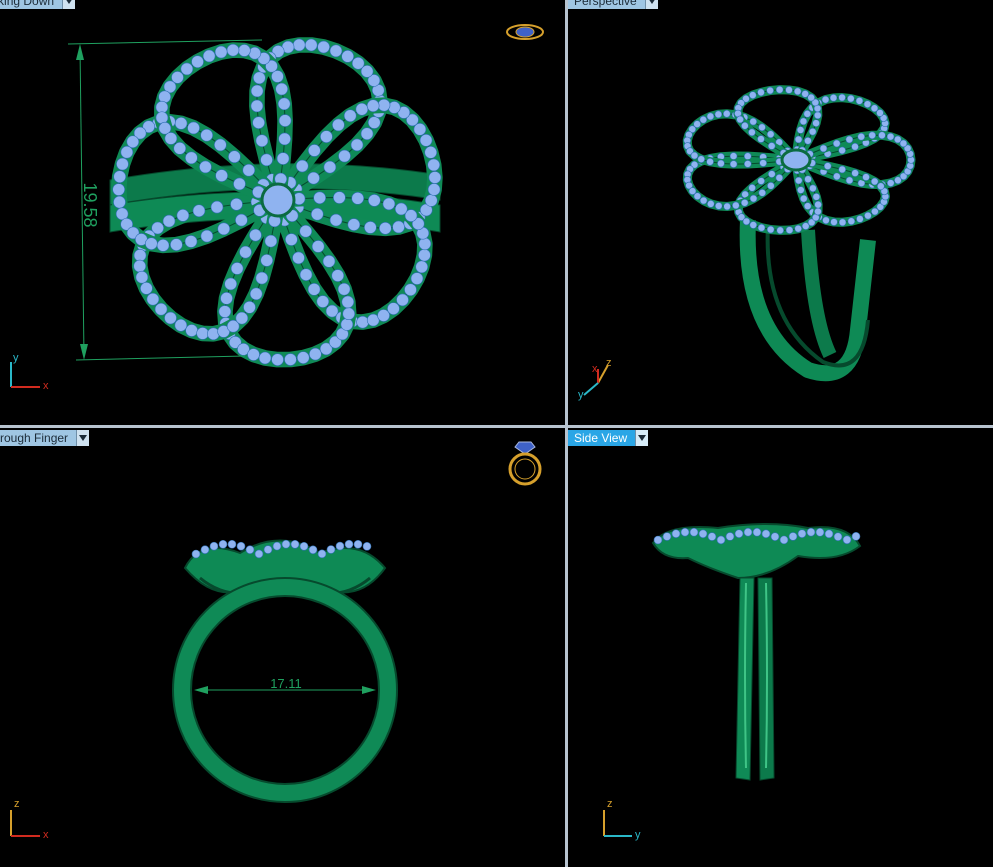 The image size is (993, 867). What do you see at coordinates (608, 438) in the screenshot?
I see `viewport-title-side-view: Side View` at bounding box center [608, 438].